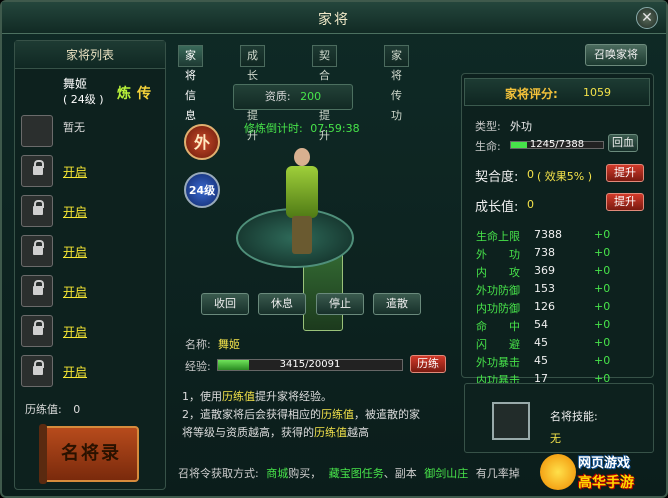  I want to click on aptitude-value: 200, so click(311, 96).